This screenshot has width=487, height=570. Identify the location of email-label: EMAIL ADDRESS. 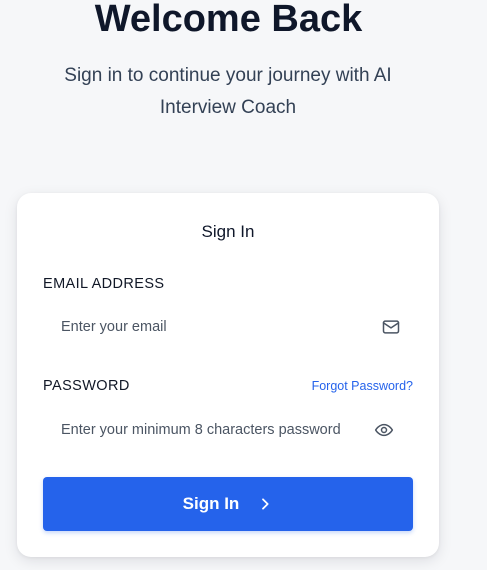
(104, 284).